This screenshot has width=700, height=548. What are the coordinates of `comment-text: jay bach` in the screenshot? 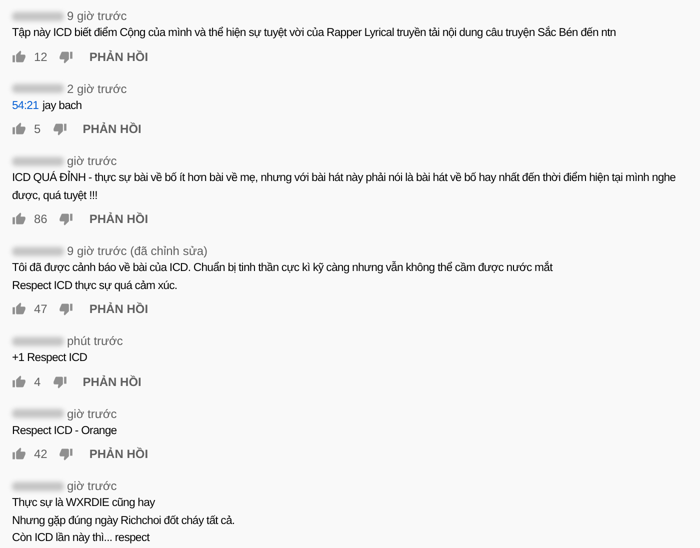 It's located at (62, 106).